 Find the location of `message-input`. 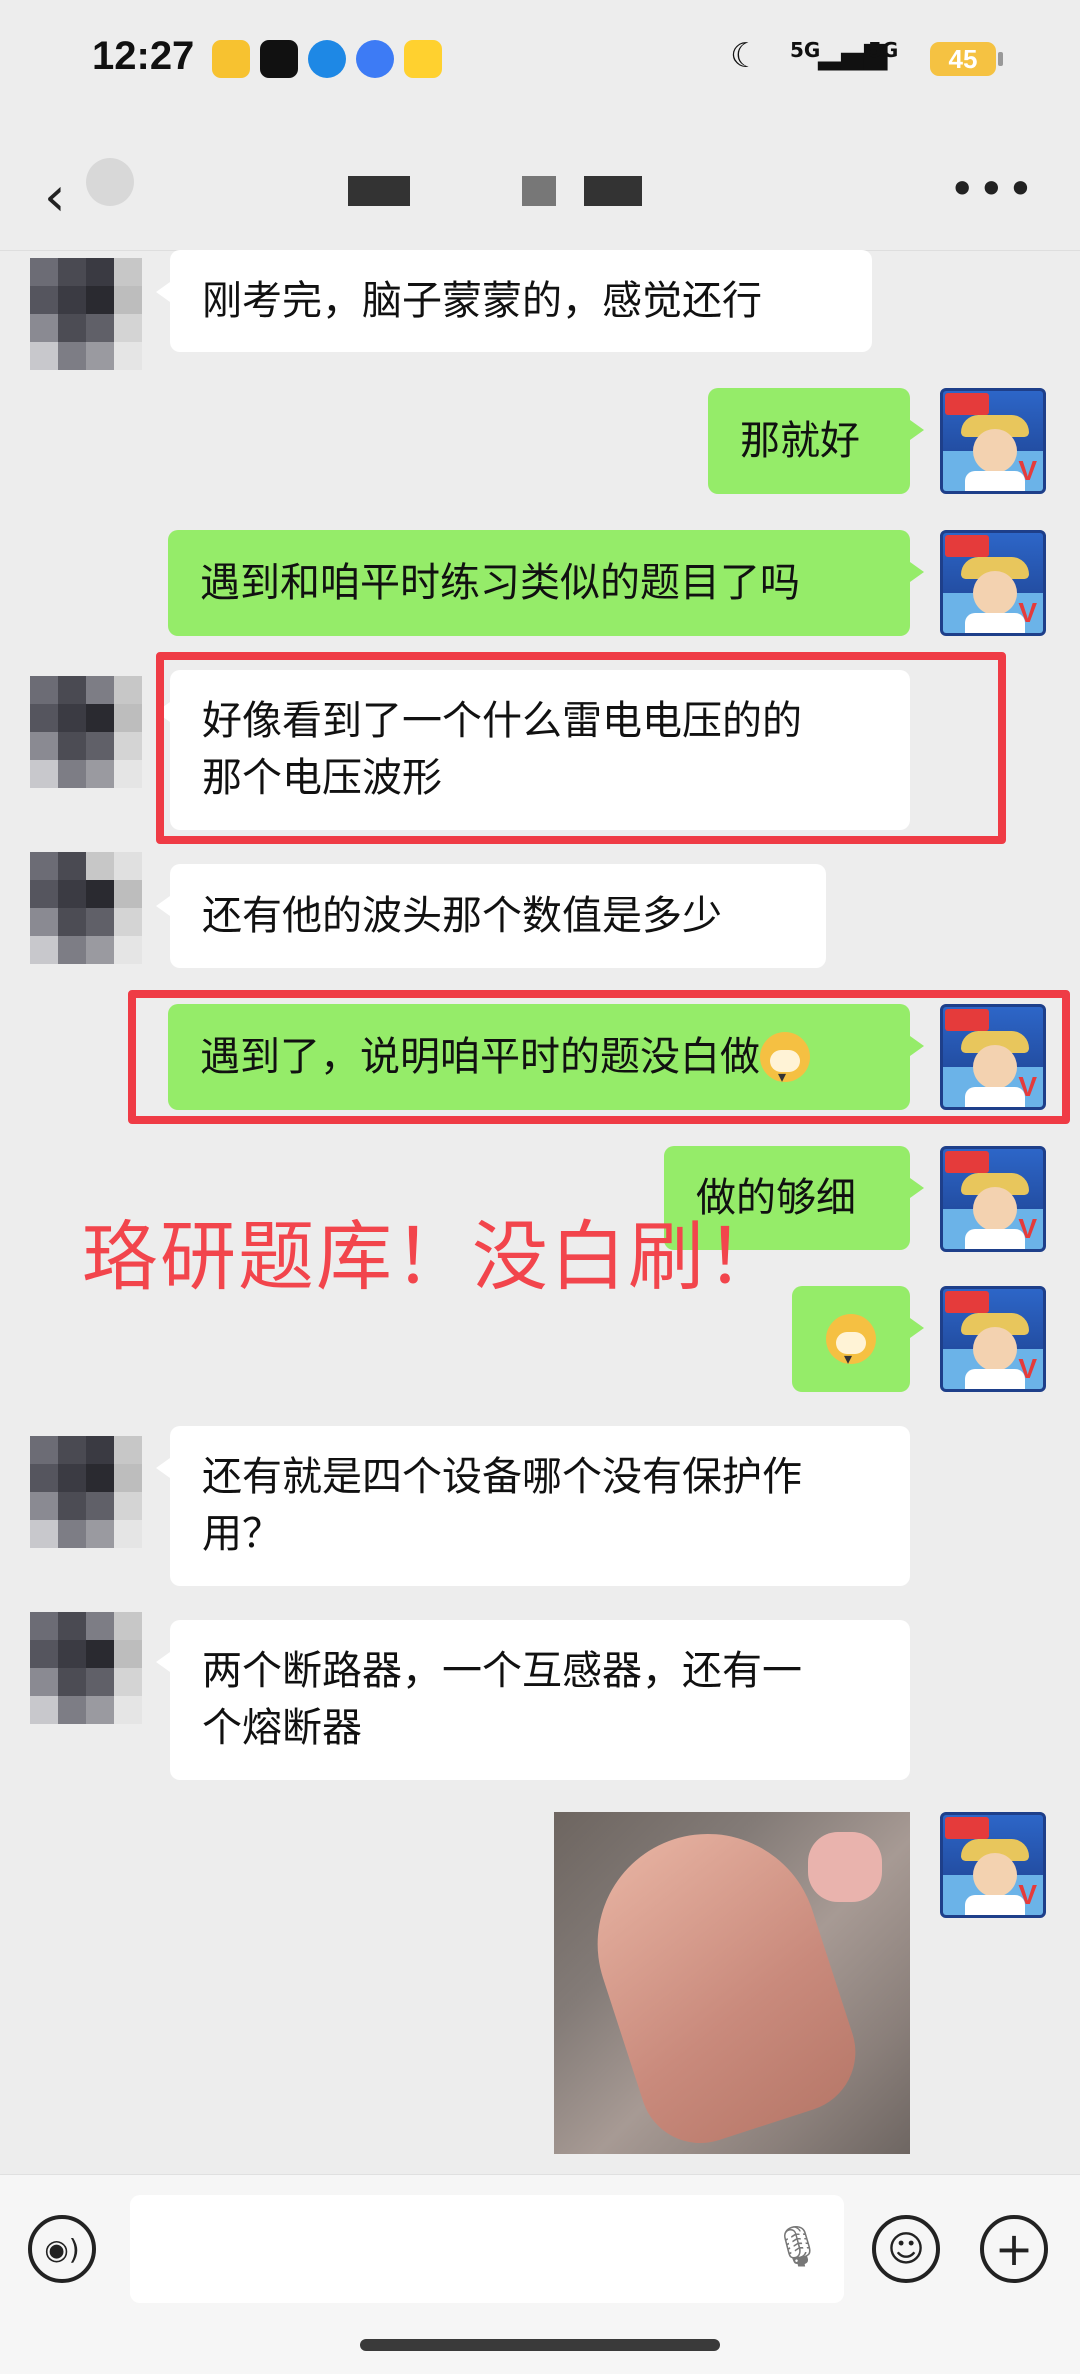

message-input is located at coordinates (487, 2249).